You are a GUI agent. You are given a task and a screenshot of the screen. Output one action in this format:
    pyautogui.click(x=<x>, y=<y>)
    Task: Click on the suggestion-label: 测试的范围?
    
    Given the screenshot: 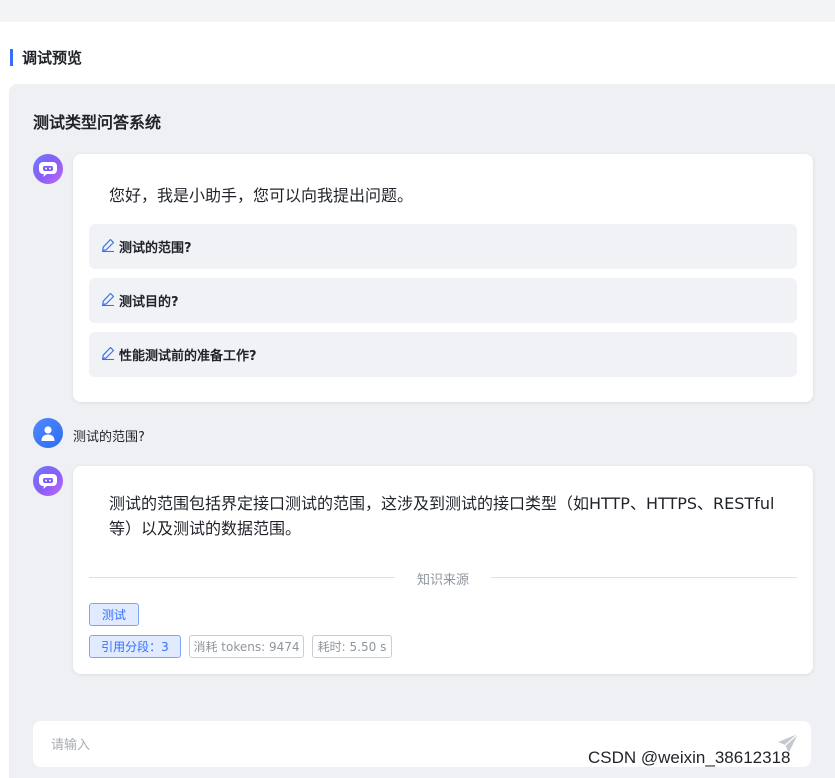 What is the action you would take?
    pyautogui.click(x=155, y=248)
    